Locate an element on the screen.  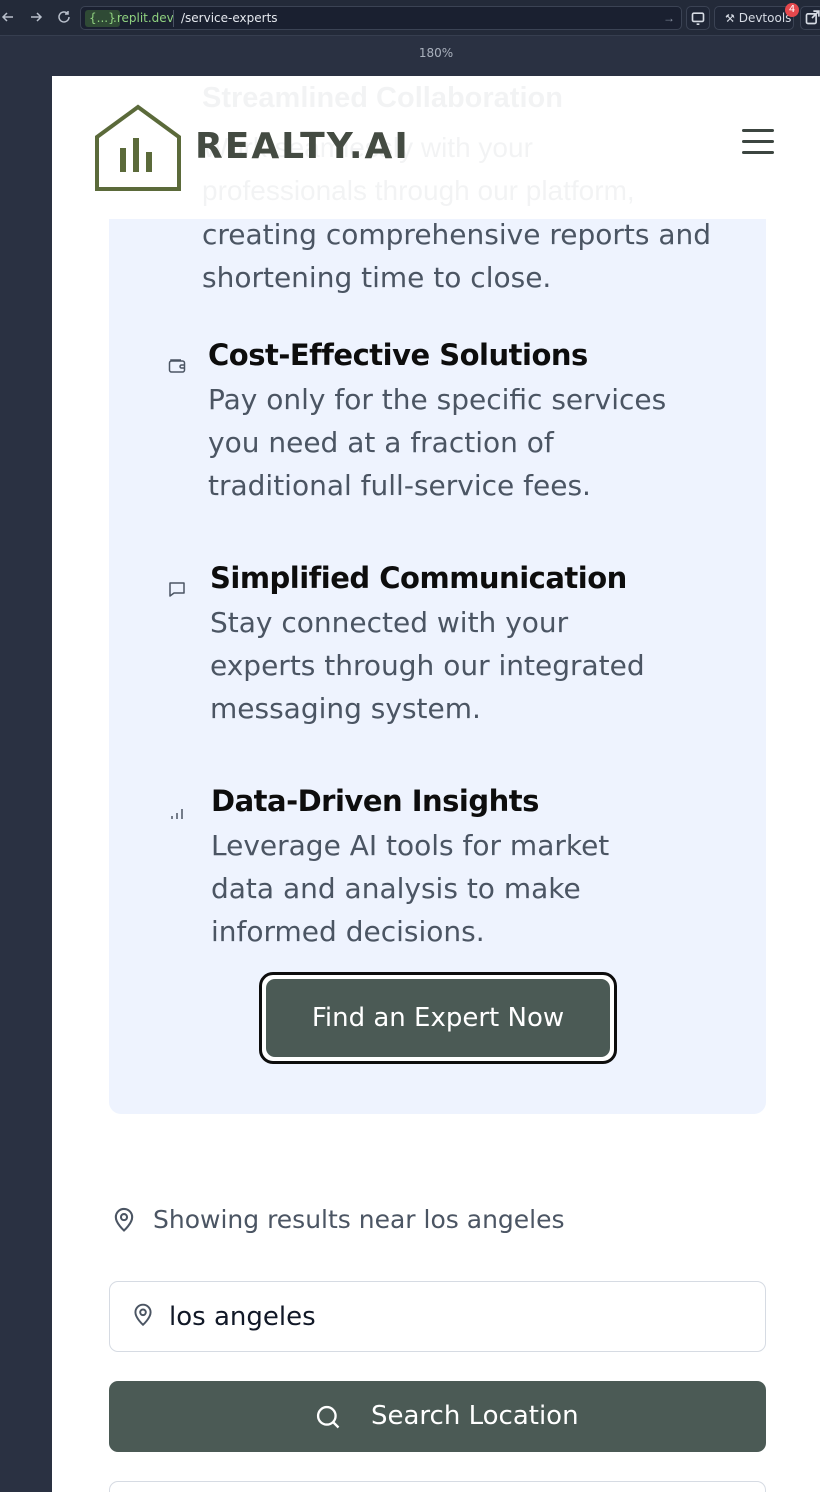
reload-icon is located at coordinates (64, 17).